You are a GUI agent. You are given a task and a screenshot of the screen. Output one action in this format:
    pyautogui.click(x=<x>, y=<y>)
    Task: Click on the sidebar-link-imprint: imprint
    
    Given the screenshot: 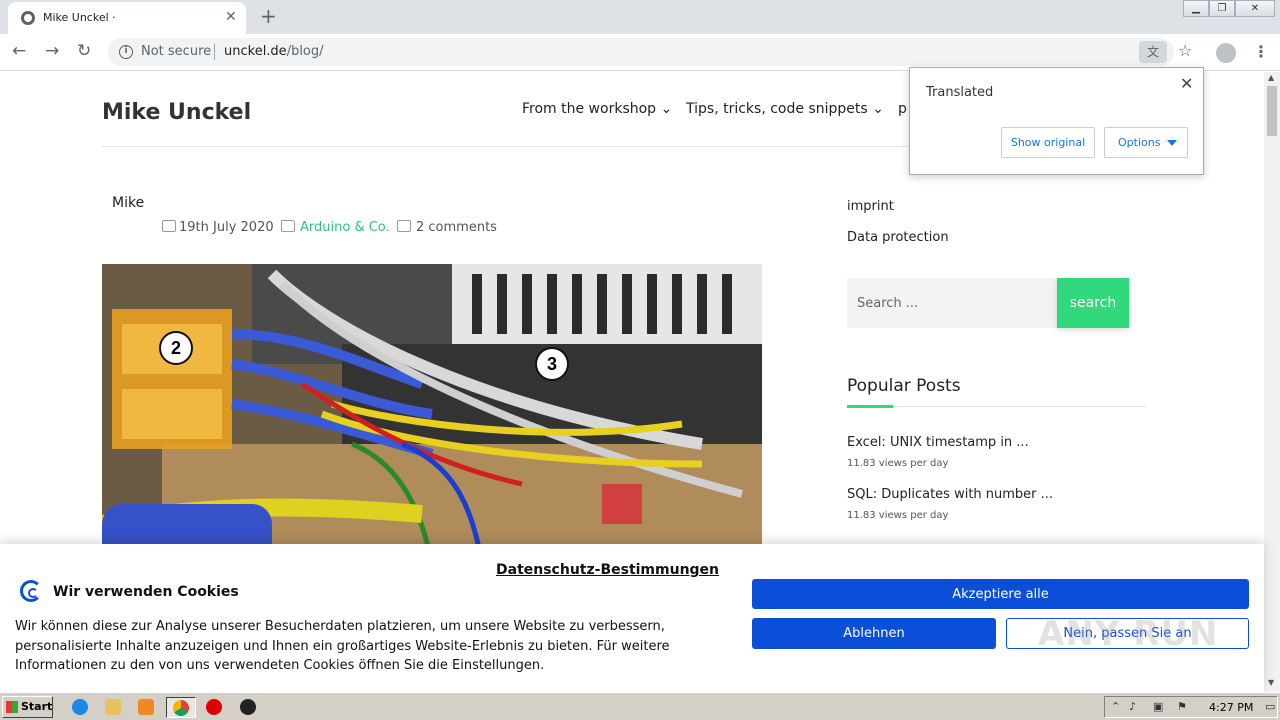 What is the action you would take?
    pyautogui.click(x=870, y=206)
    